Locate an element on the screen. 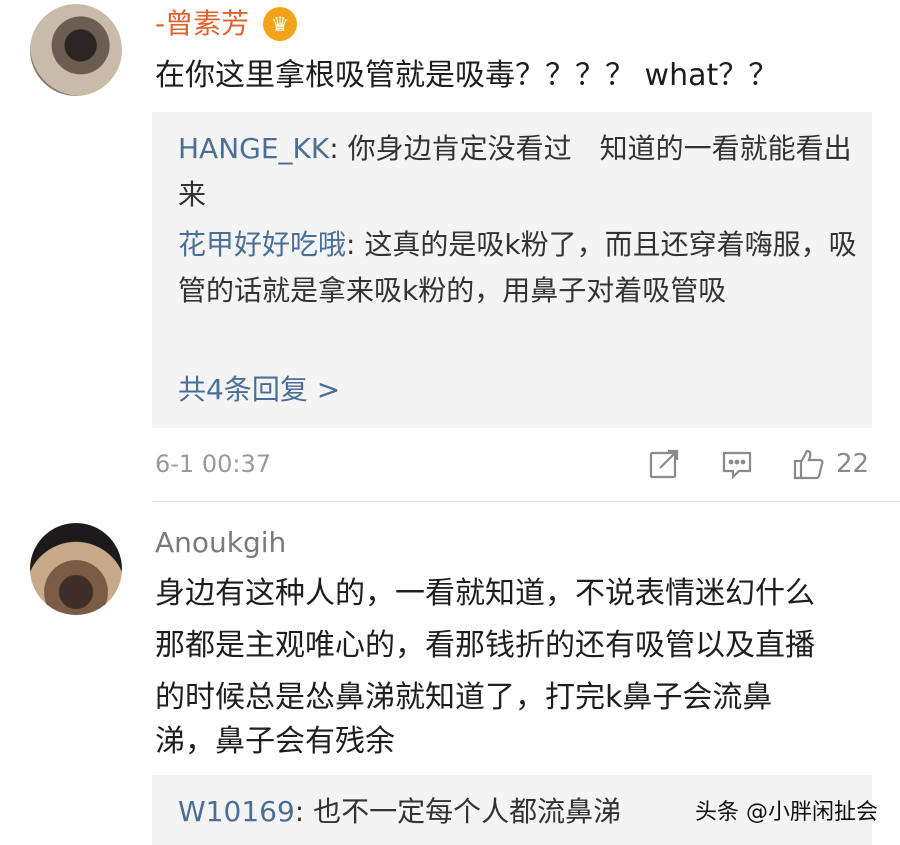  reply-author: W10169 is located at coordinates (236, 811).